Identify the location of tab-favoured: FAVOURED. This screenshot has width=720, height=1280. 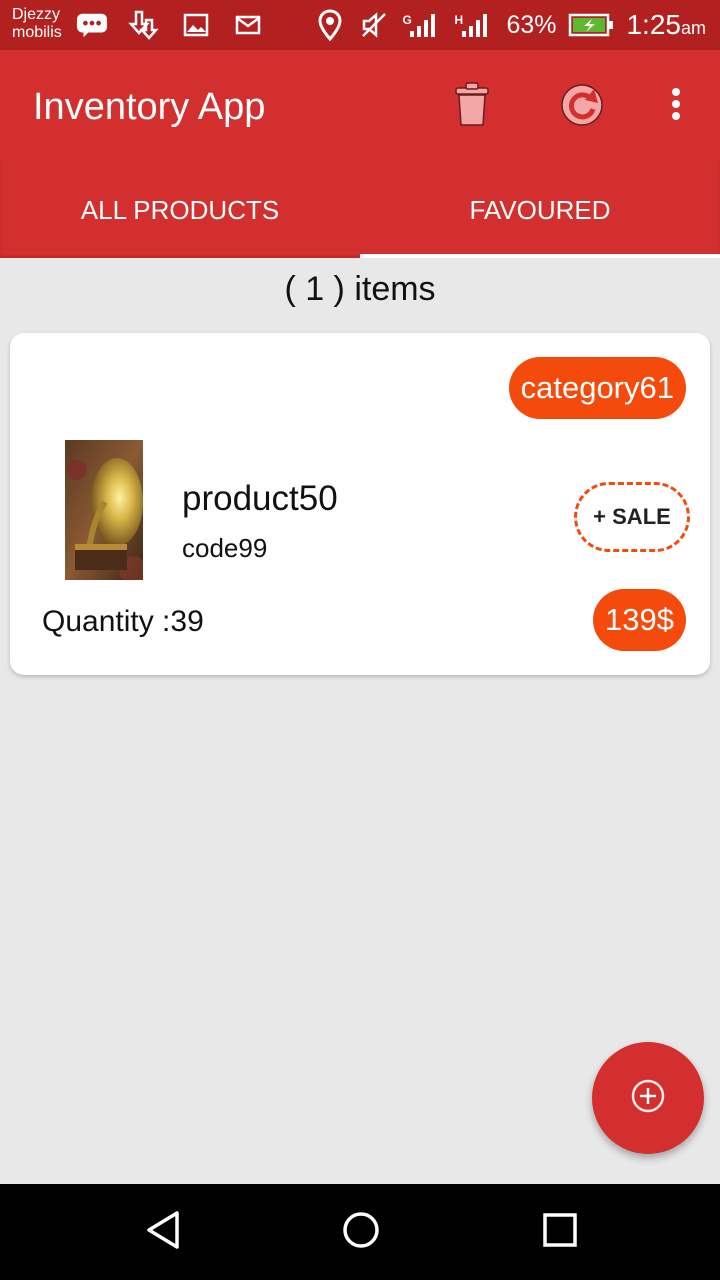
(540, 210).